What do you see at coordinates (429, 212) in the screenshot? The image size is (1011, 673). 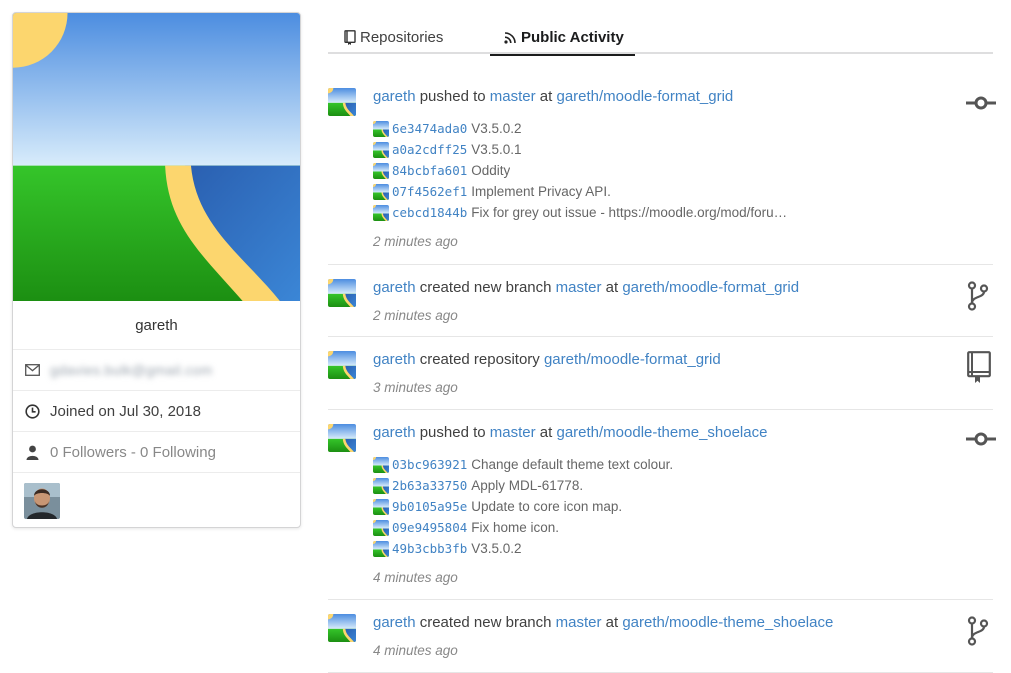 I see `commit-sha-link: cebcd1844b` at bounding box center [429, 212].